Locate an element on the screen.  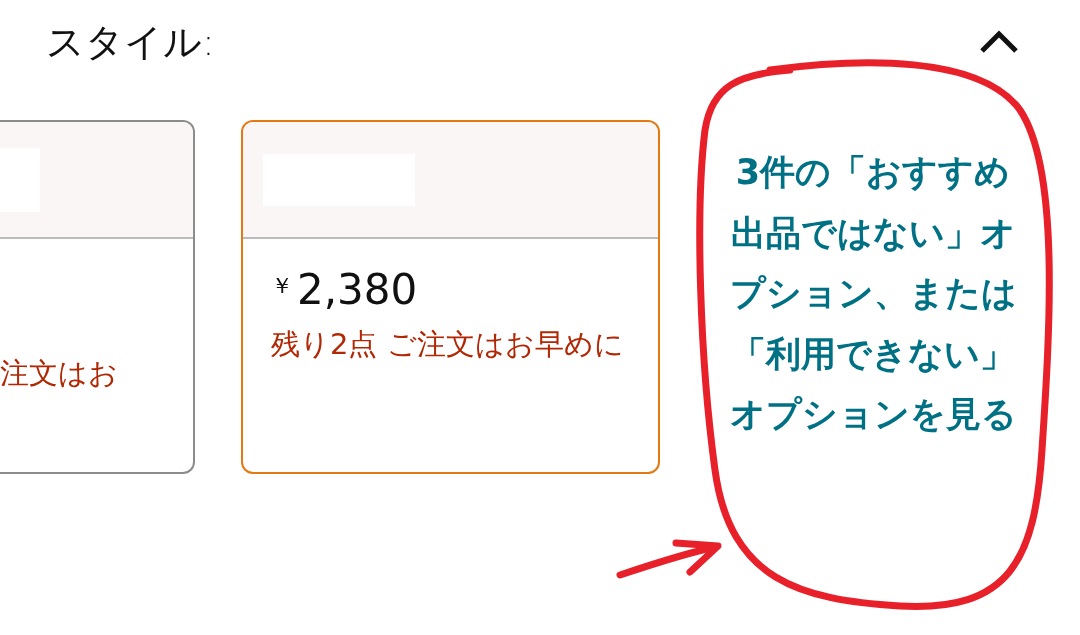
caret-icon is located at coordinates (999, 42).